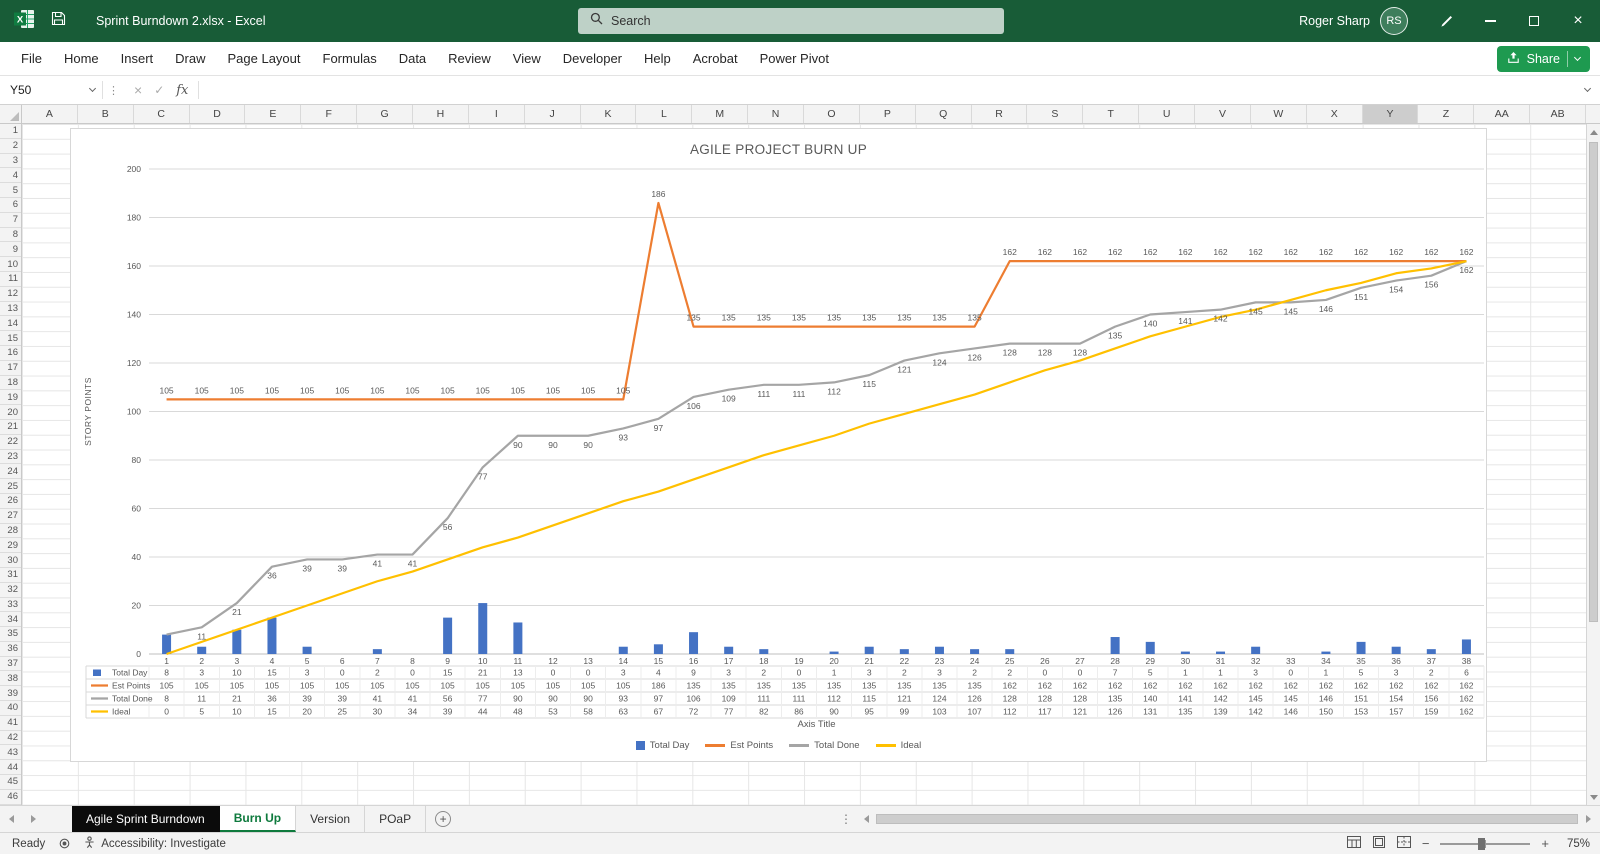 The width and height of the screenshot is (1600, 854). Describe the element at coordinates (10, 753) in the screenshot. I see `row-header-43: 43` at that location.